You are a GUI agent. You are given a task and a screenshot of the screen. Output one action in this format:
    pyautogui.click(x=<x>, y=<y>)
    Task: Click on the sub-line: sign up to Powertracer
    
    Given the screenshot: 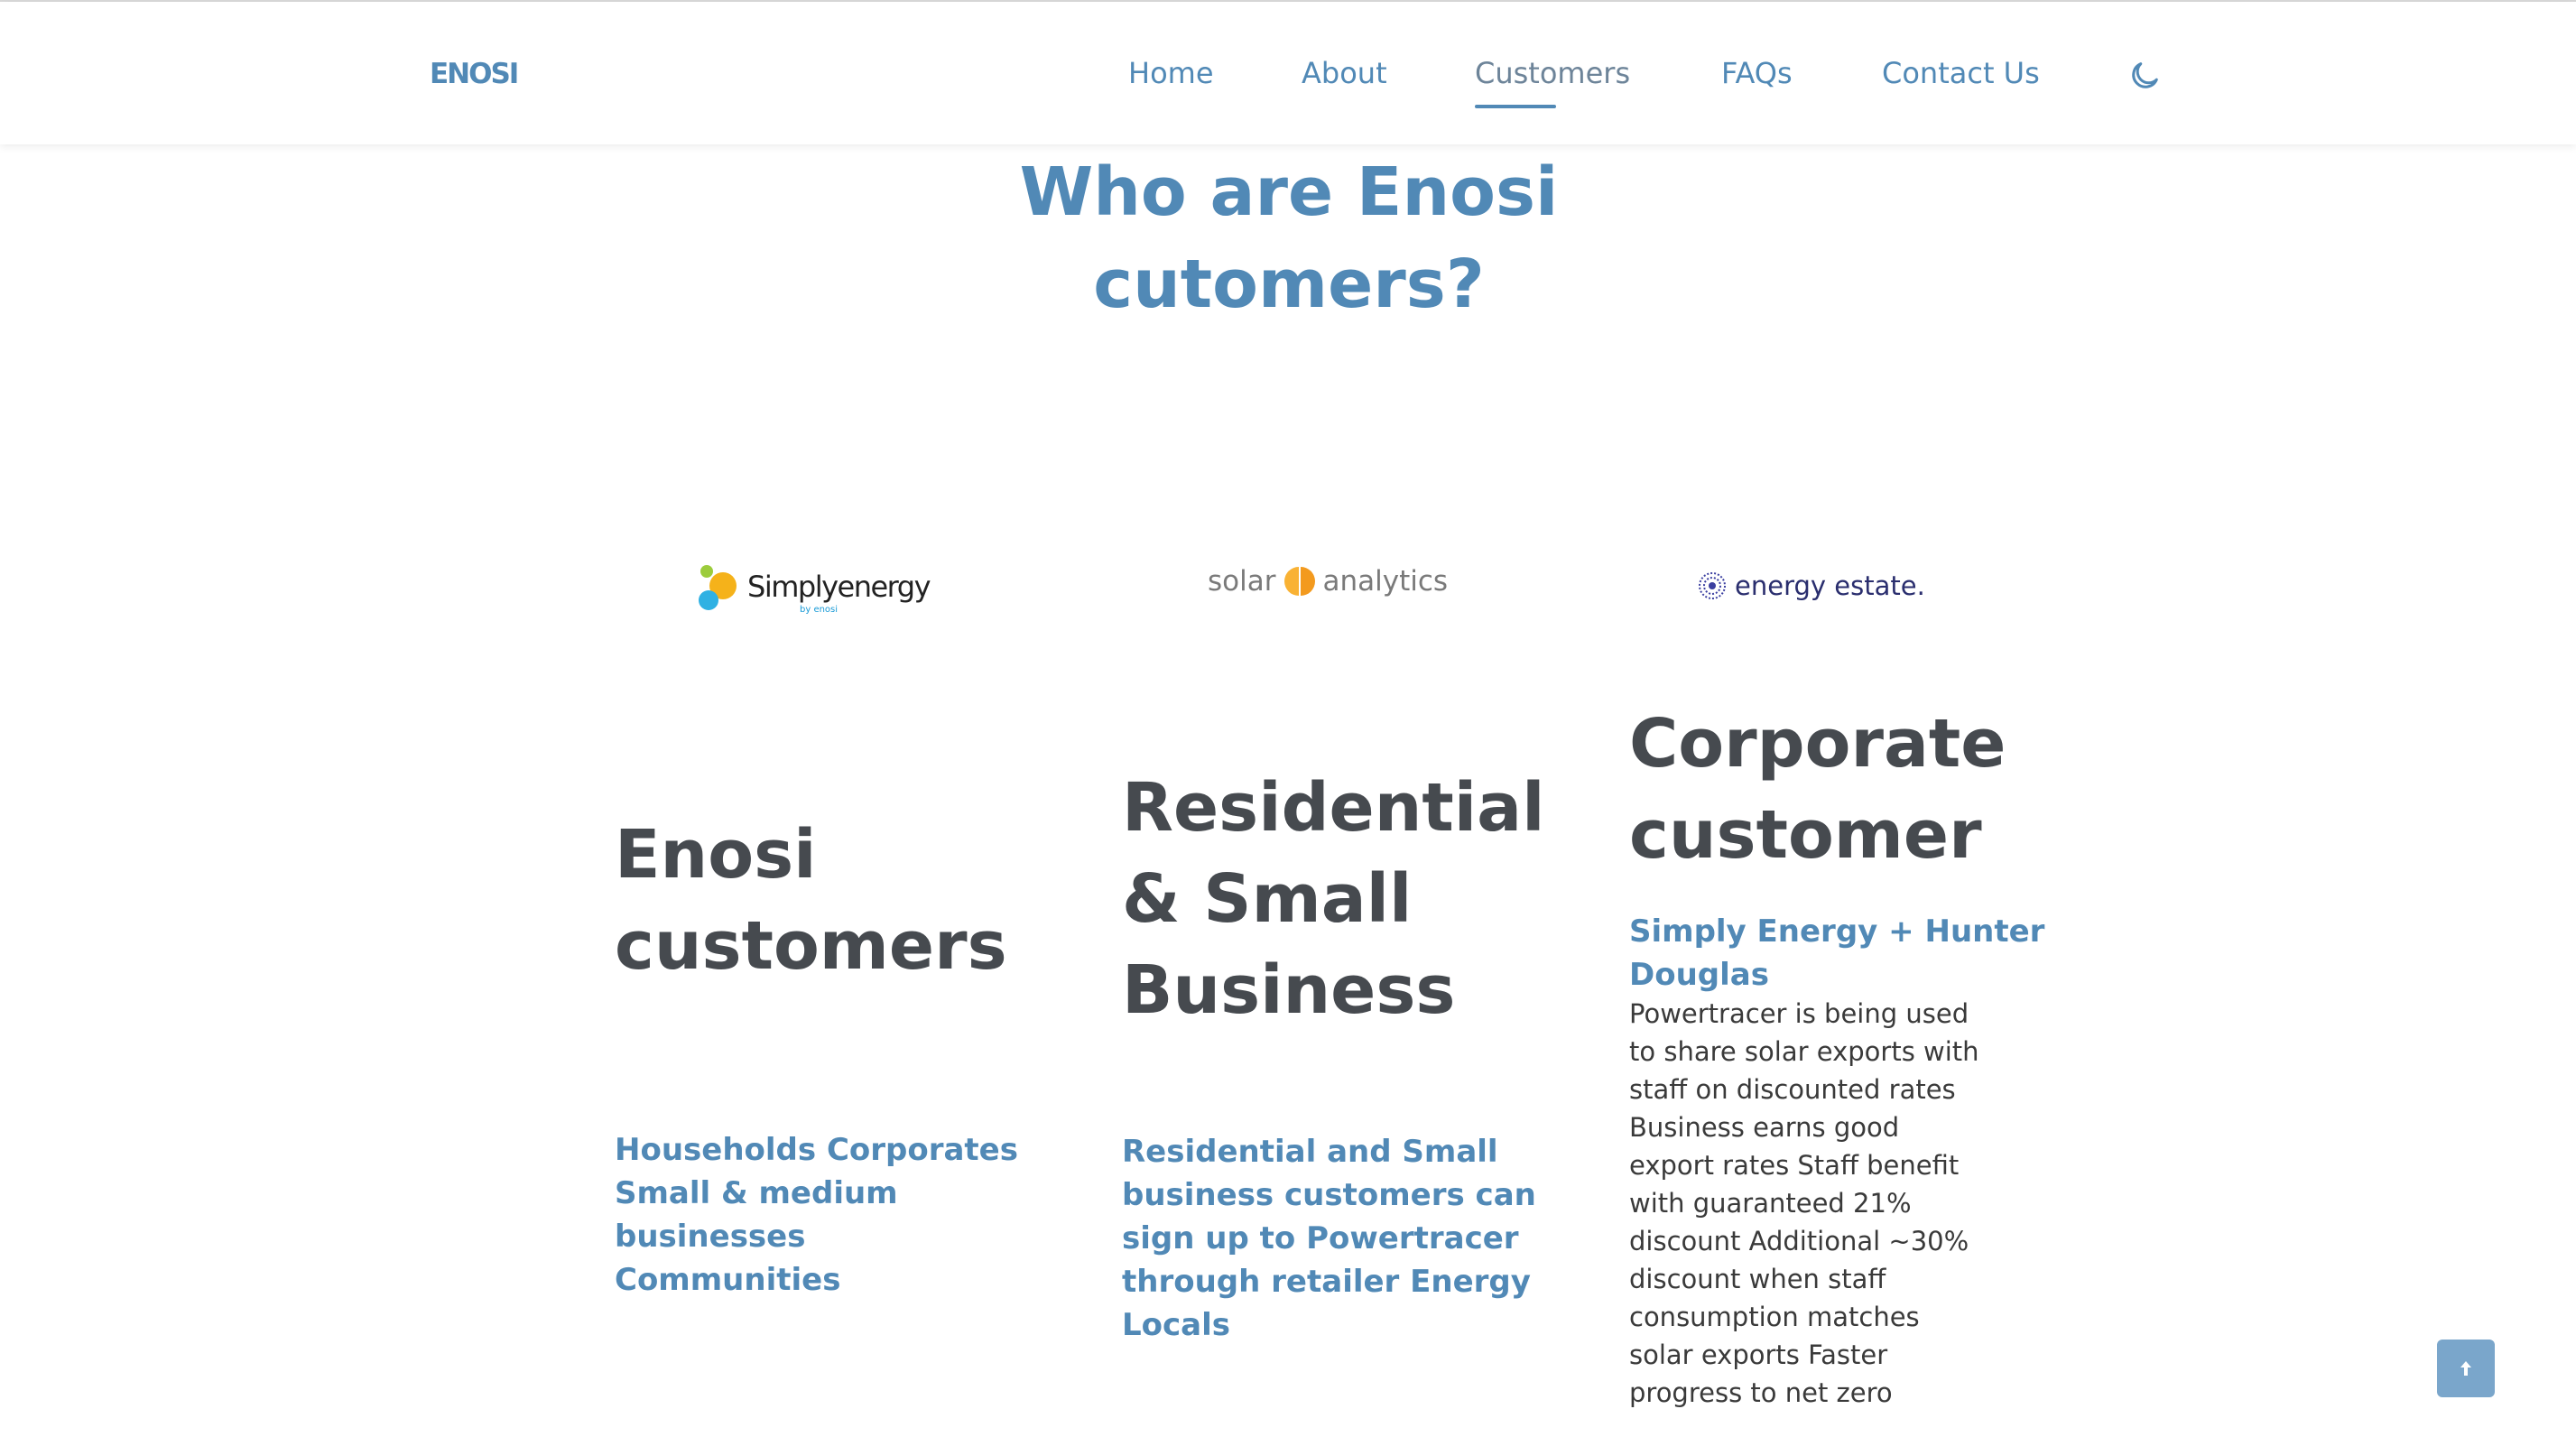 What is the action you would take?
    pyautogui.click(x=1320, y=1238)
    